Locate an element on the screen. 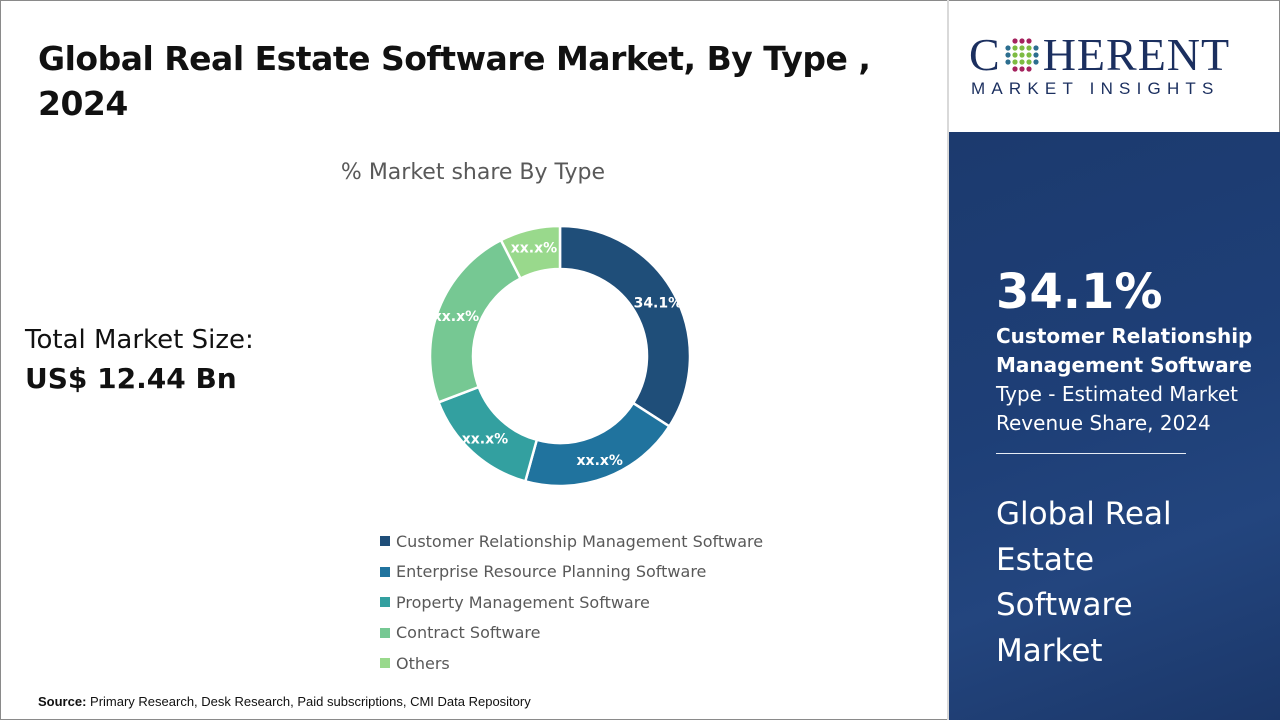 This screenshot has height=720, width=1280. slice-label-1: 34.1% is located at coordinates (658, 304).